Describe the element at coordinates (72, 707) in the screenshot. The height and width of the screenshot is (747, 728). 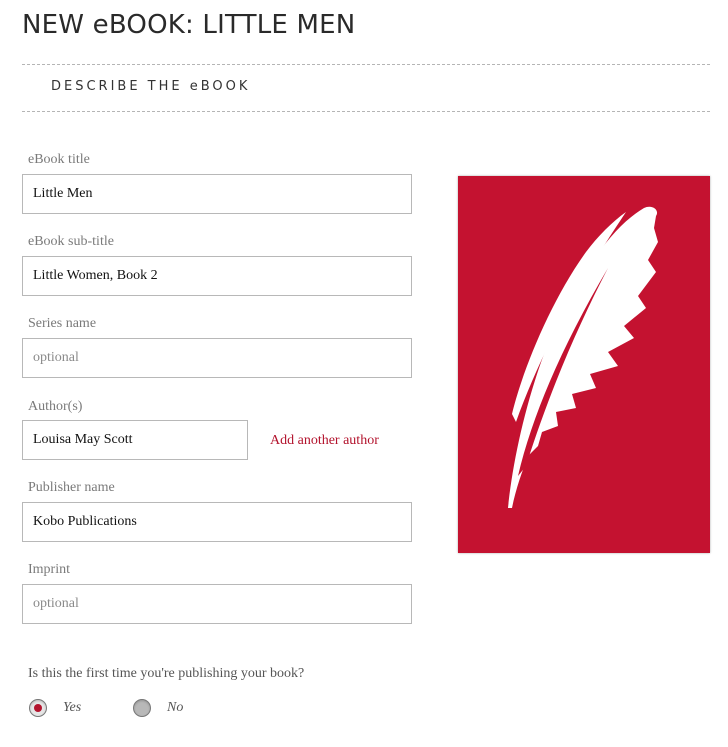
I see `radio-yes-label: Yes` at that location.